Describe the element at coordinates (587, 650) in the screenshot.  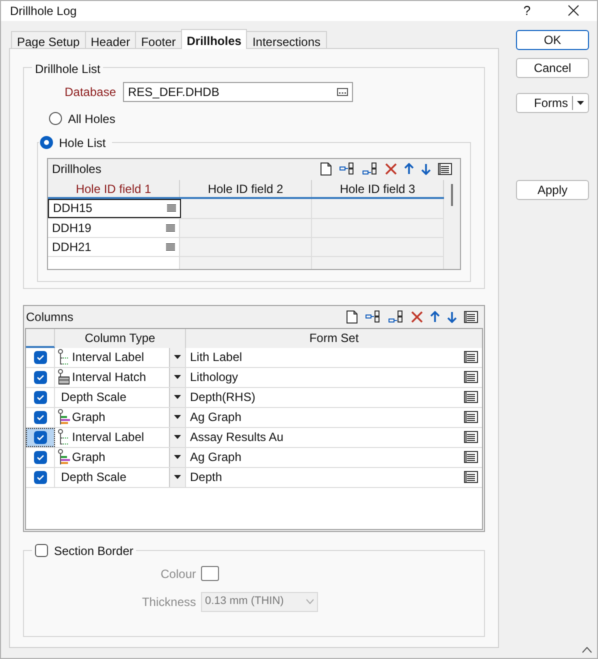
I see `resize-grip-icon` at that location.